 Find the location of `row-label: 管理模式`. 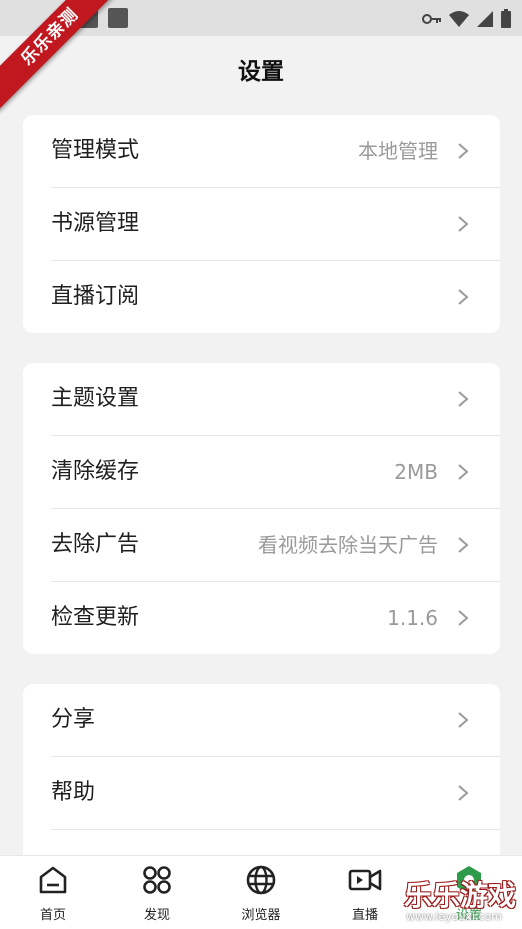

row-label: 管理模式 is located at coordinates (95, 150).